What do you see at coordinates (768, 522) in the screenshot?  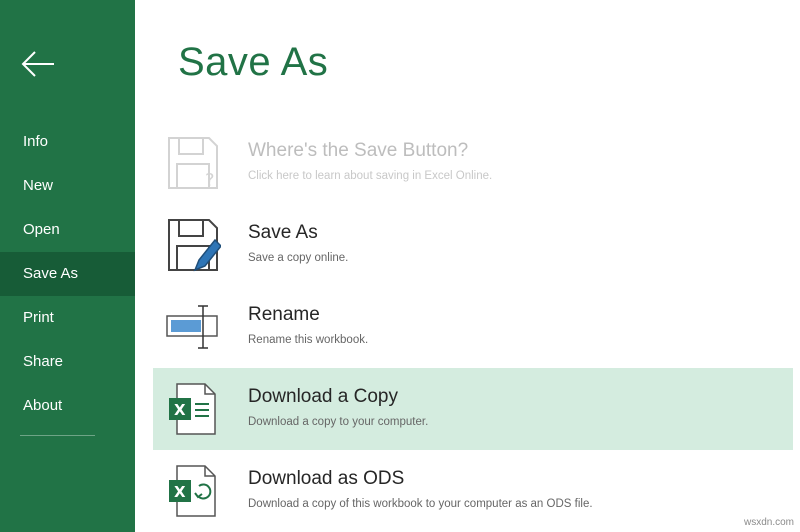 I see `watermark: wsxdn.com` at bounding box center [768, 522].